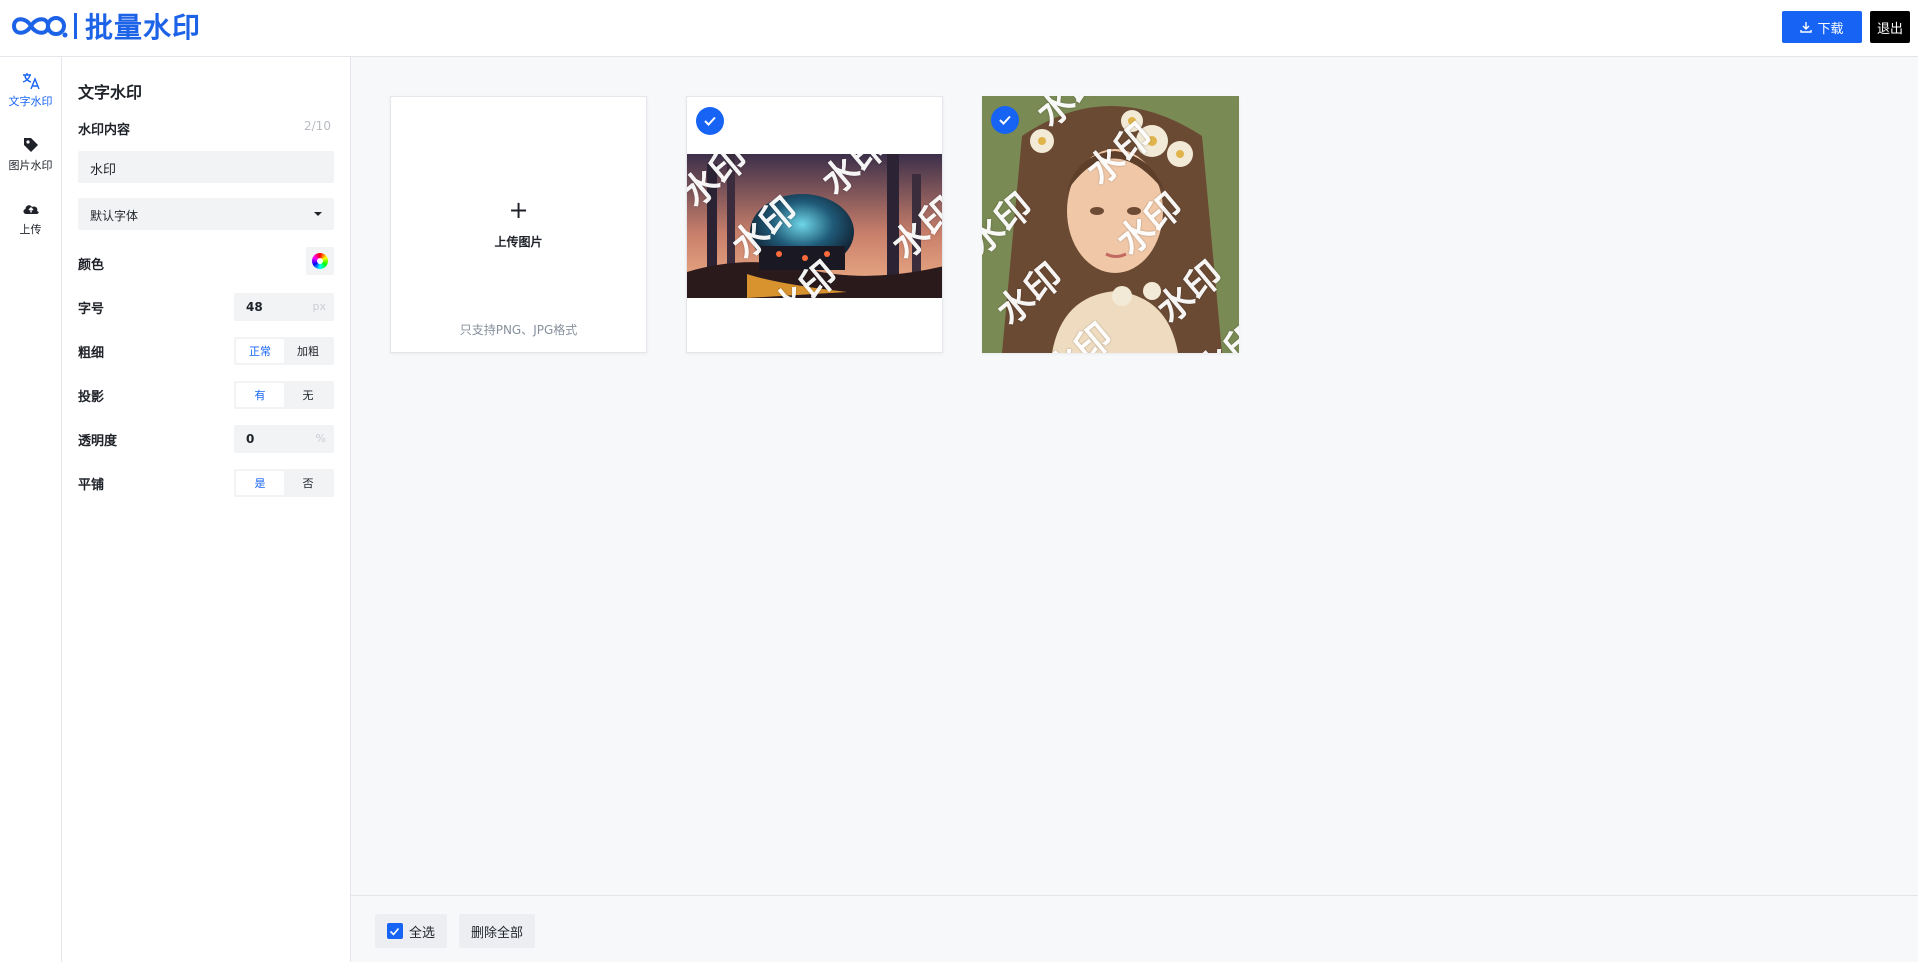  Describe the element at coordinates (284, 307) in the screenshot. I see `font-size-input: 48 px` at that location.